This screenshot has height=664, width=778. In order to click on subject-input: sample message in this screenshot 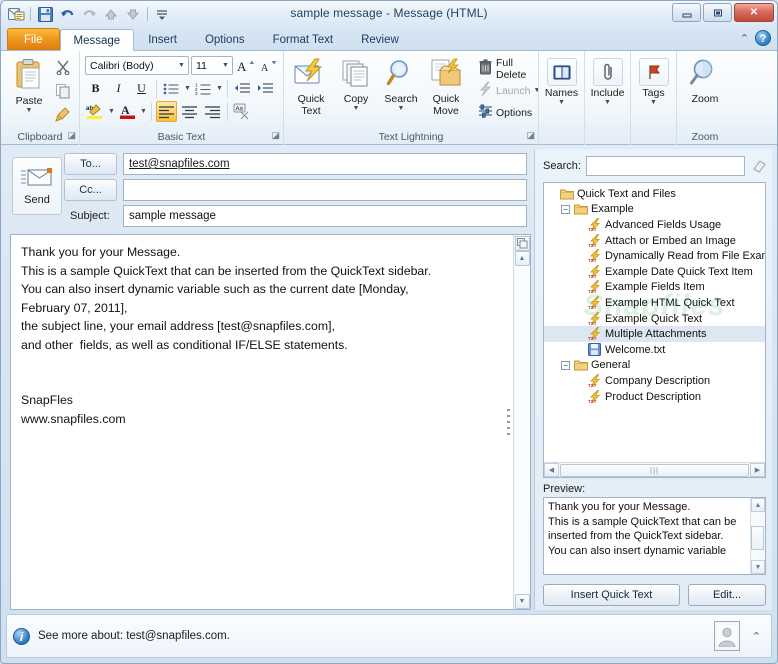, I will do `click(325, 216)`.